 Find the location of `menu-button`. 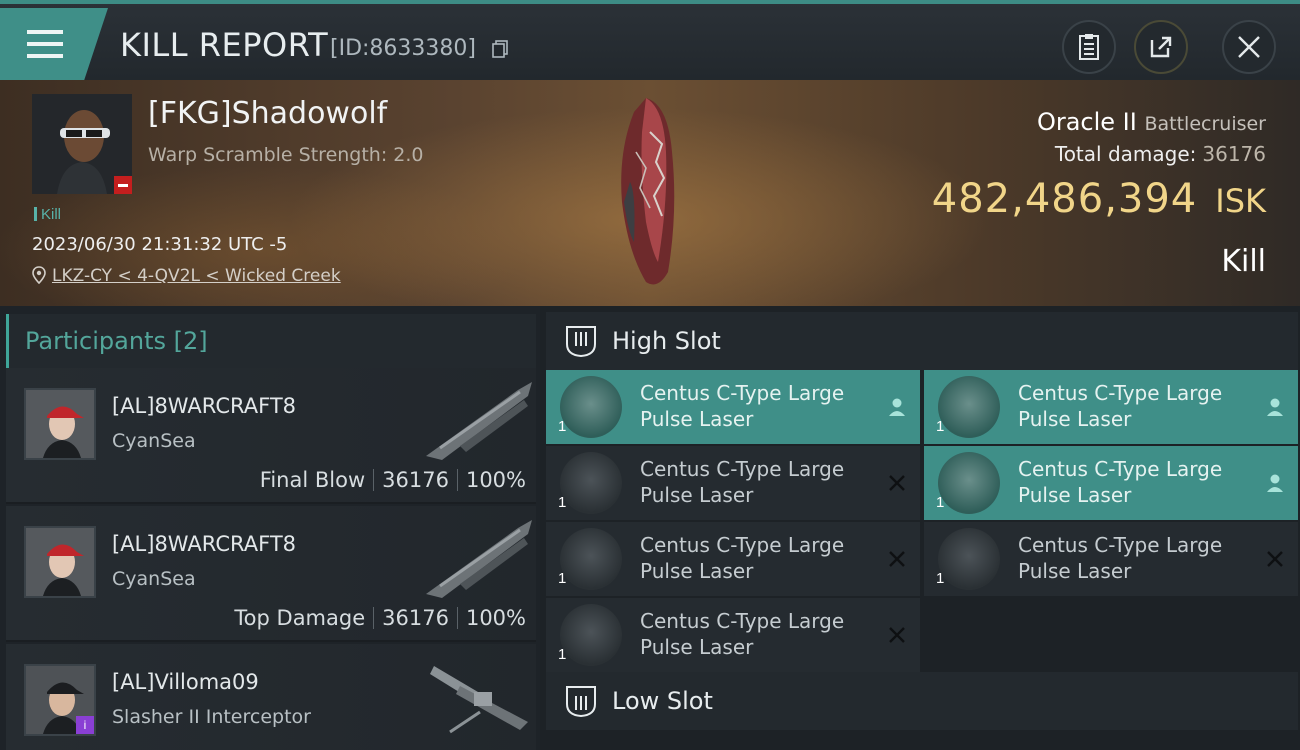

menu-button is located at coordinates (54, 44).